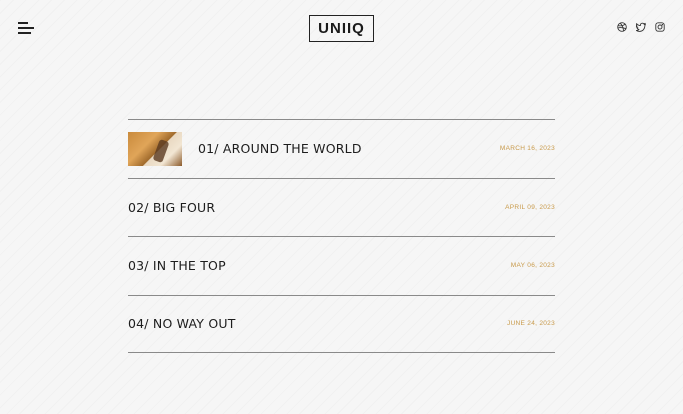 The image size is (683, 414). Describe the element at coordinates (155, 148) in the screenshot. I see `post-thumbnail` at that location.